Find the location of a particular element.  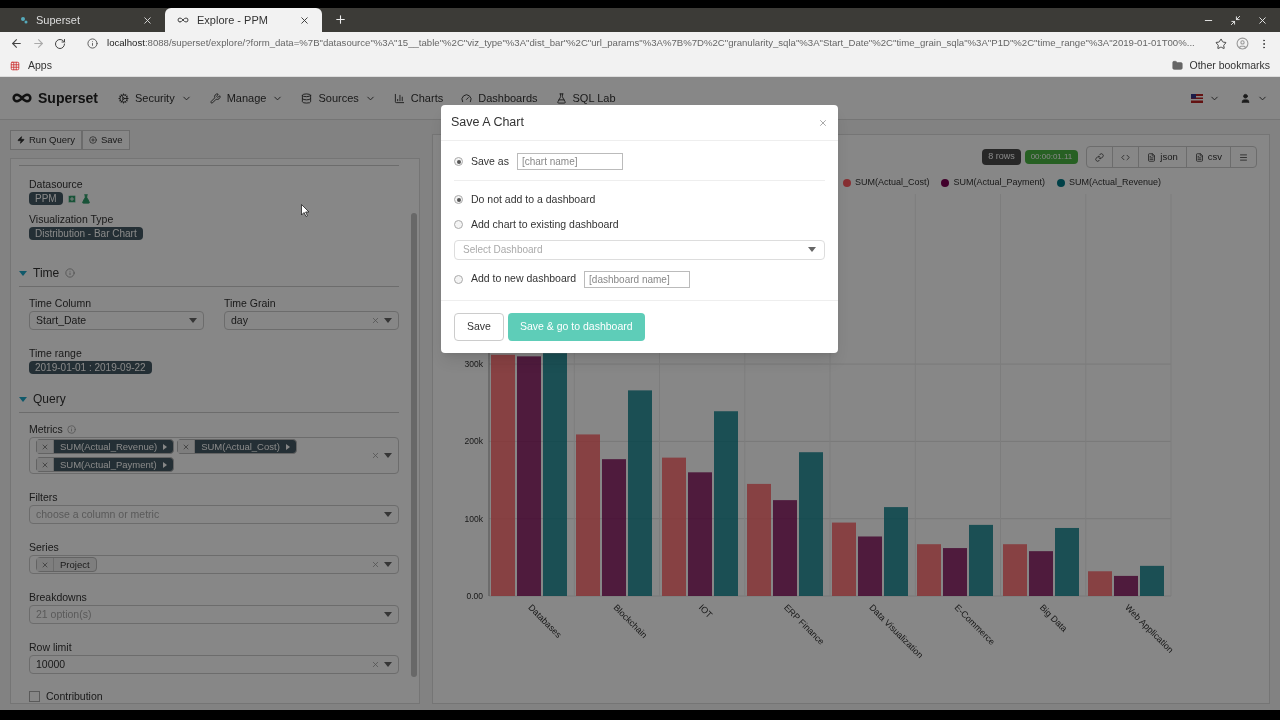

select-value: 10000 is located at coordinates (51, 664).